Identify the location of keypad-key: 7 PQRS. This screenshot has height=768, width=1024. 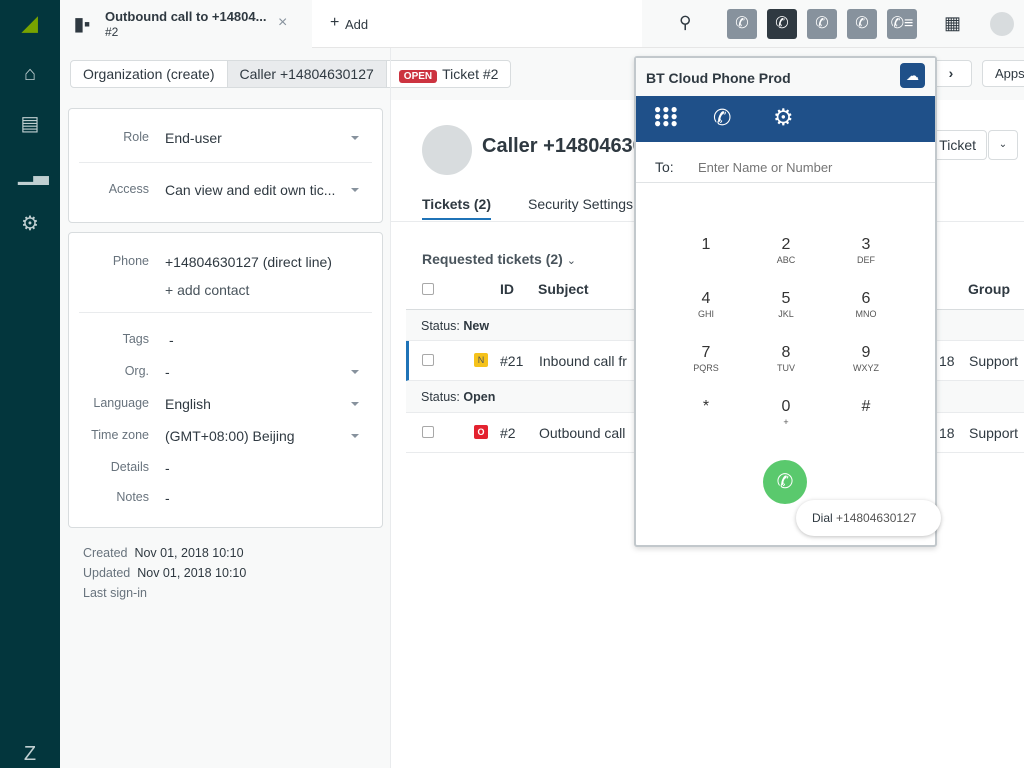
(706, 358).